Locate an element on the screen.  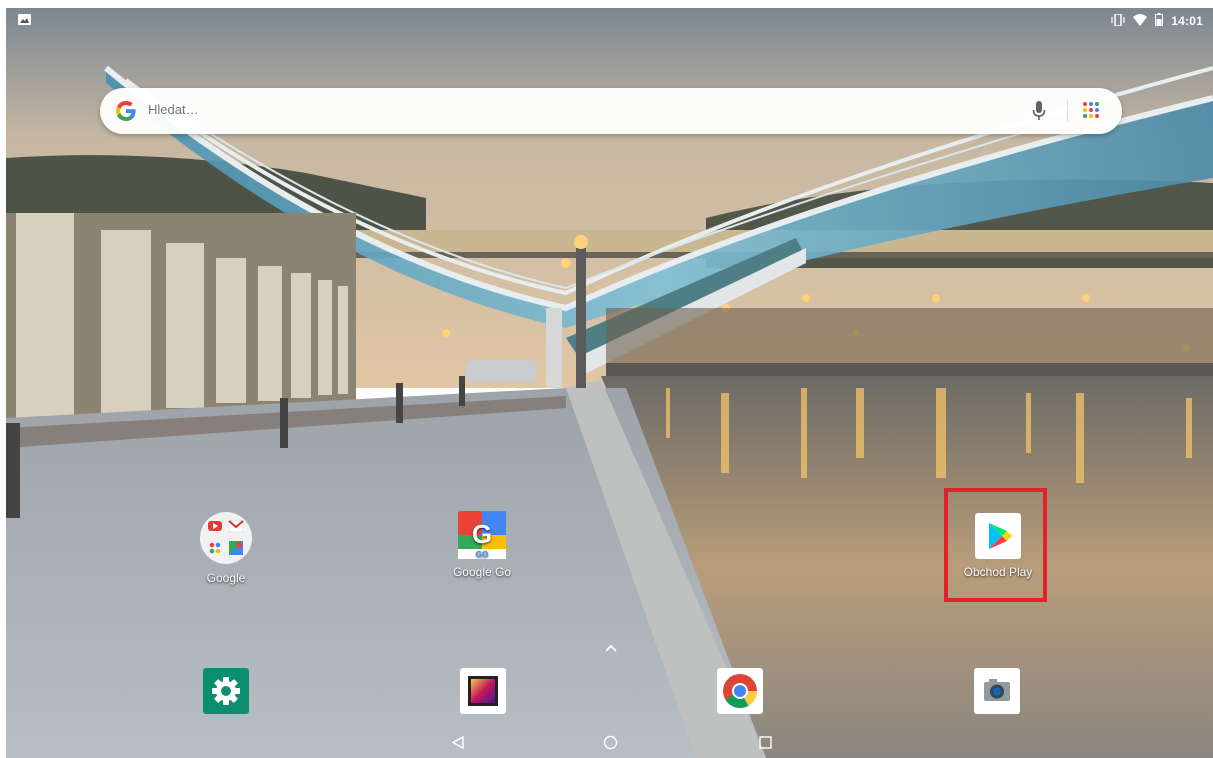
app-google-go: G GO Google Go is located at coordinates (482, 545).